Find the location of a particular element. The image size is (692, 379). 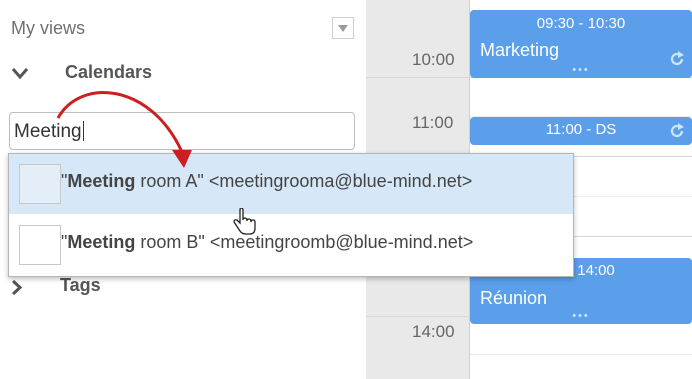

tags-section-label: Tags is located at coordinates (80, 285).